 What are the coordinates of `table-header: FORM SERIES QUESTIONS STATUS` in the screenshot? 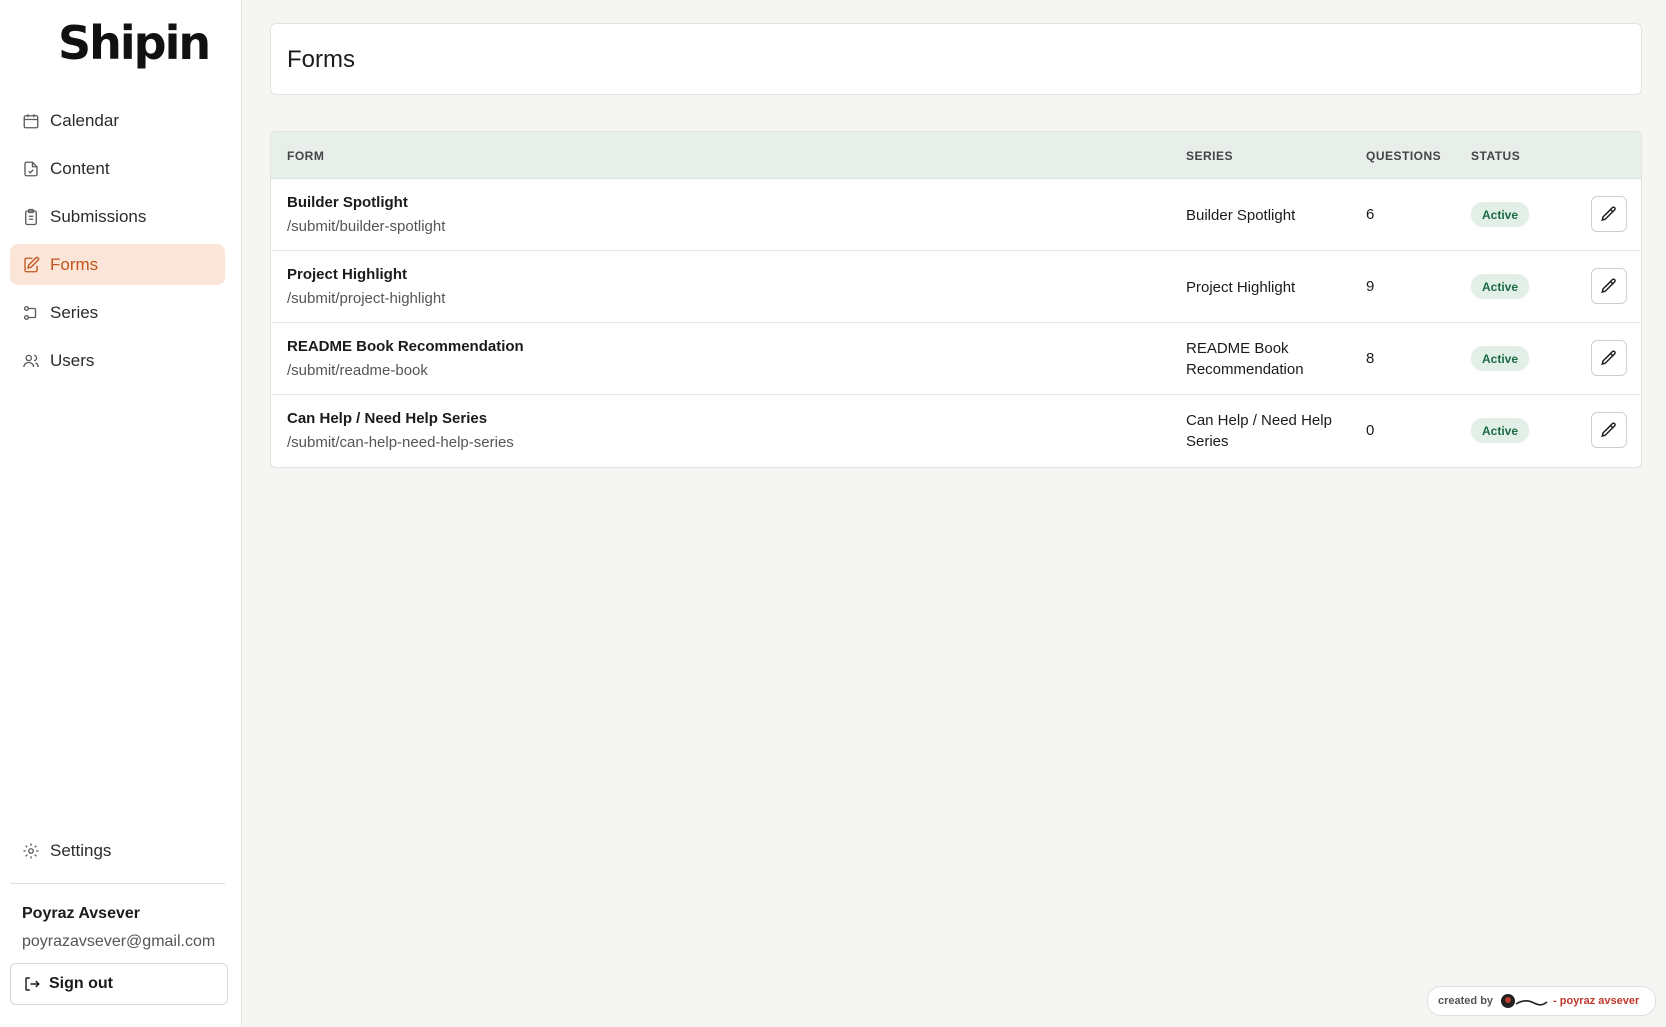 It's located at (956, 155).